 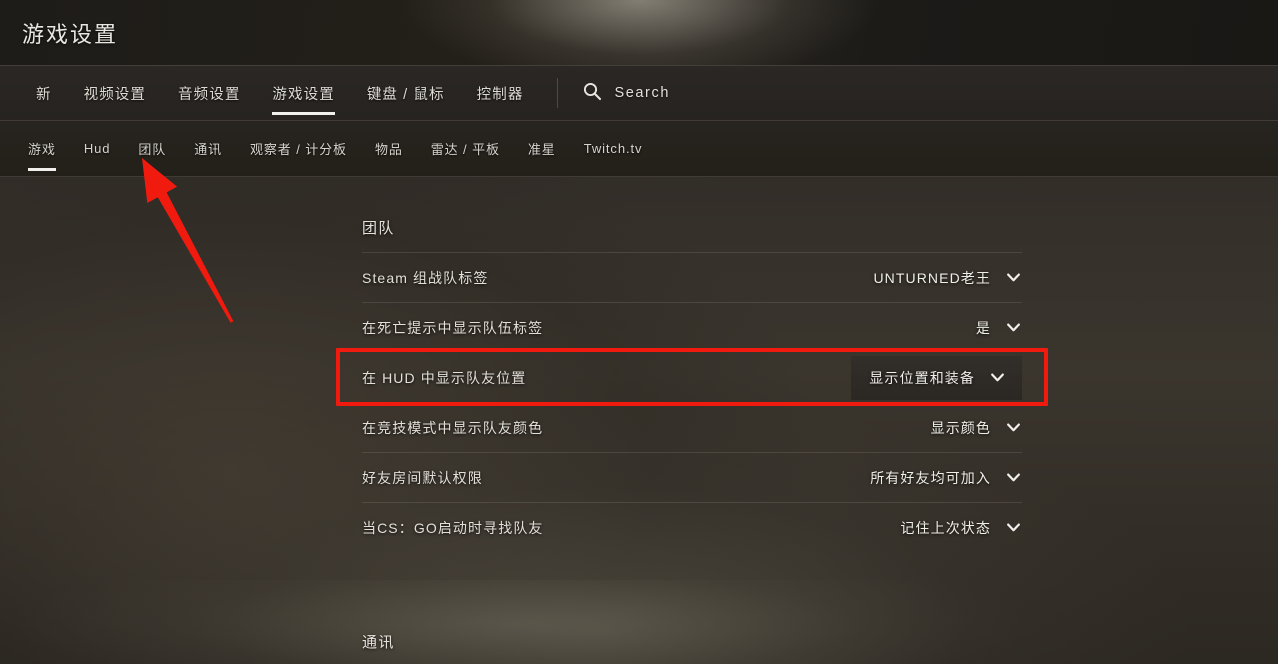 What do you see at coordinates (692, 277) in the screenshot?
I see `settings-row: Steam 组战队标签 UNTURNED老王` at bounding box center [692, 277].